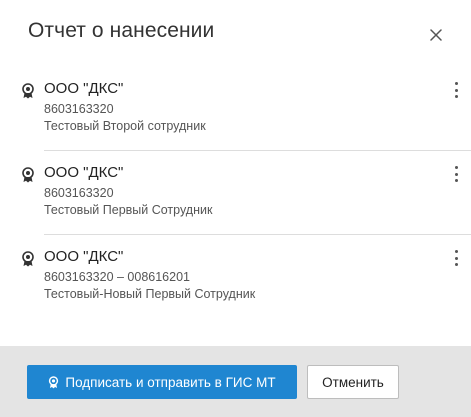 The width and height of the screenshot is (471, 417). I want to click on cancel-label: Отменить, so click(353, 382).